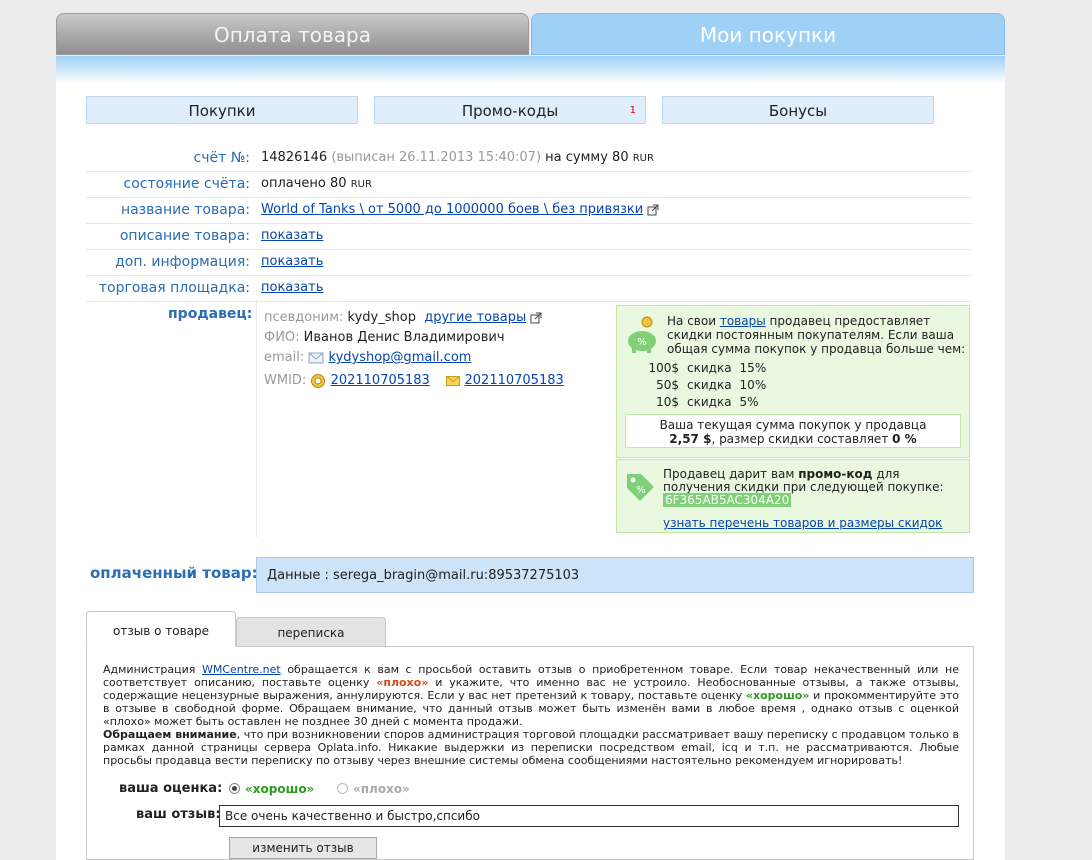 This screenshot has height=860, width=1092. Describe the element at coordinates (663, 368) in the screenshot. I see `discount-amount: 100$` at that location.